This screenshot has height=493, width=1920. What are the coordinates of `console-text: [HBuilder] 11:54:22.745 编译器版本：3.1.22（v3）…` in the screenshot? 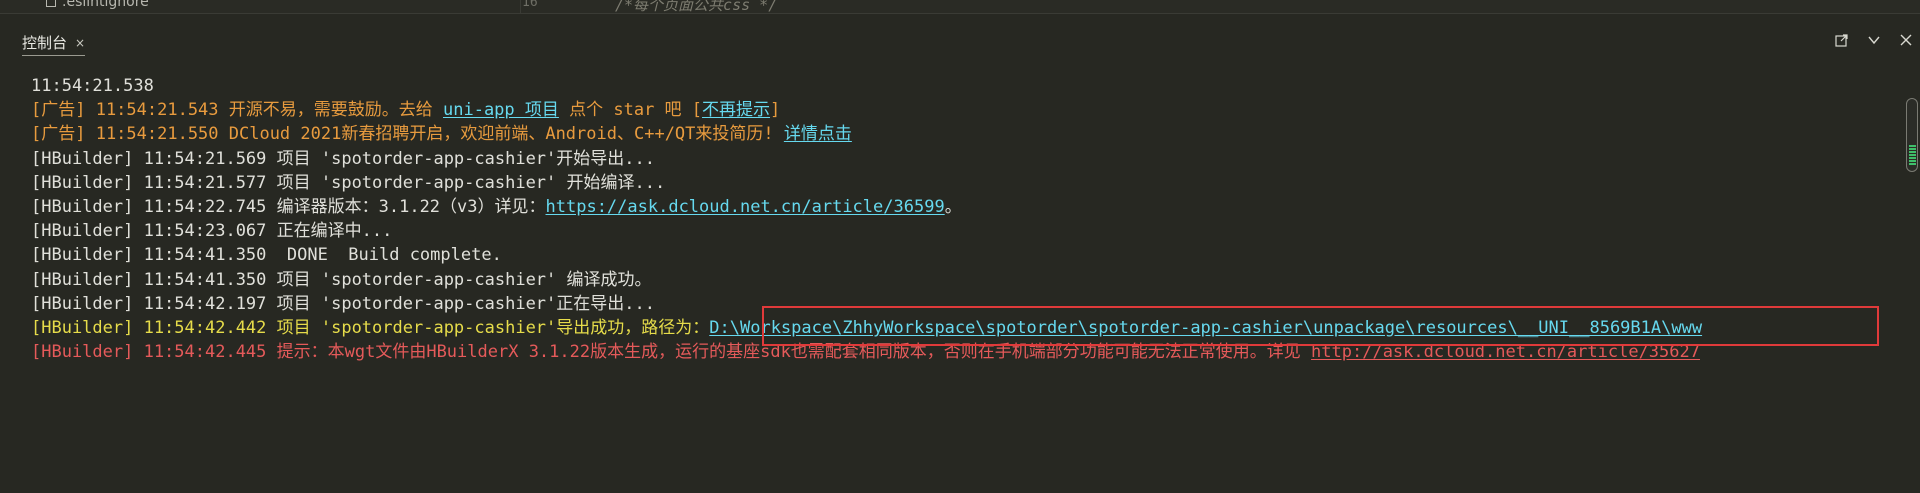 It's located at (288, 206).